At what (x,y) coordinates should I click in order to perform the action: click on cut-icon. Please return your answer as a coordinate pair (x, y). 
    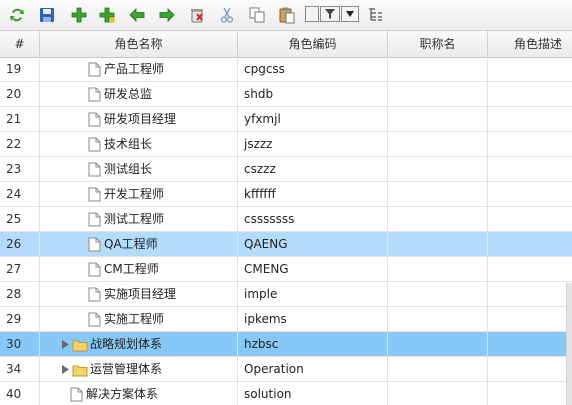
    Looking at the image, I should click on (227, 15).